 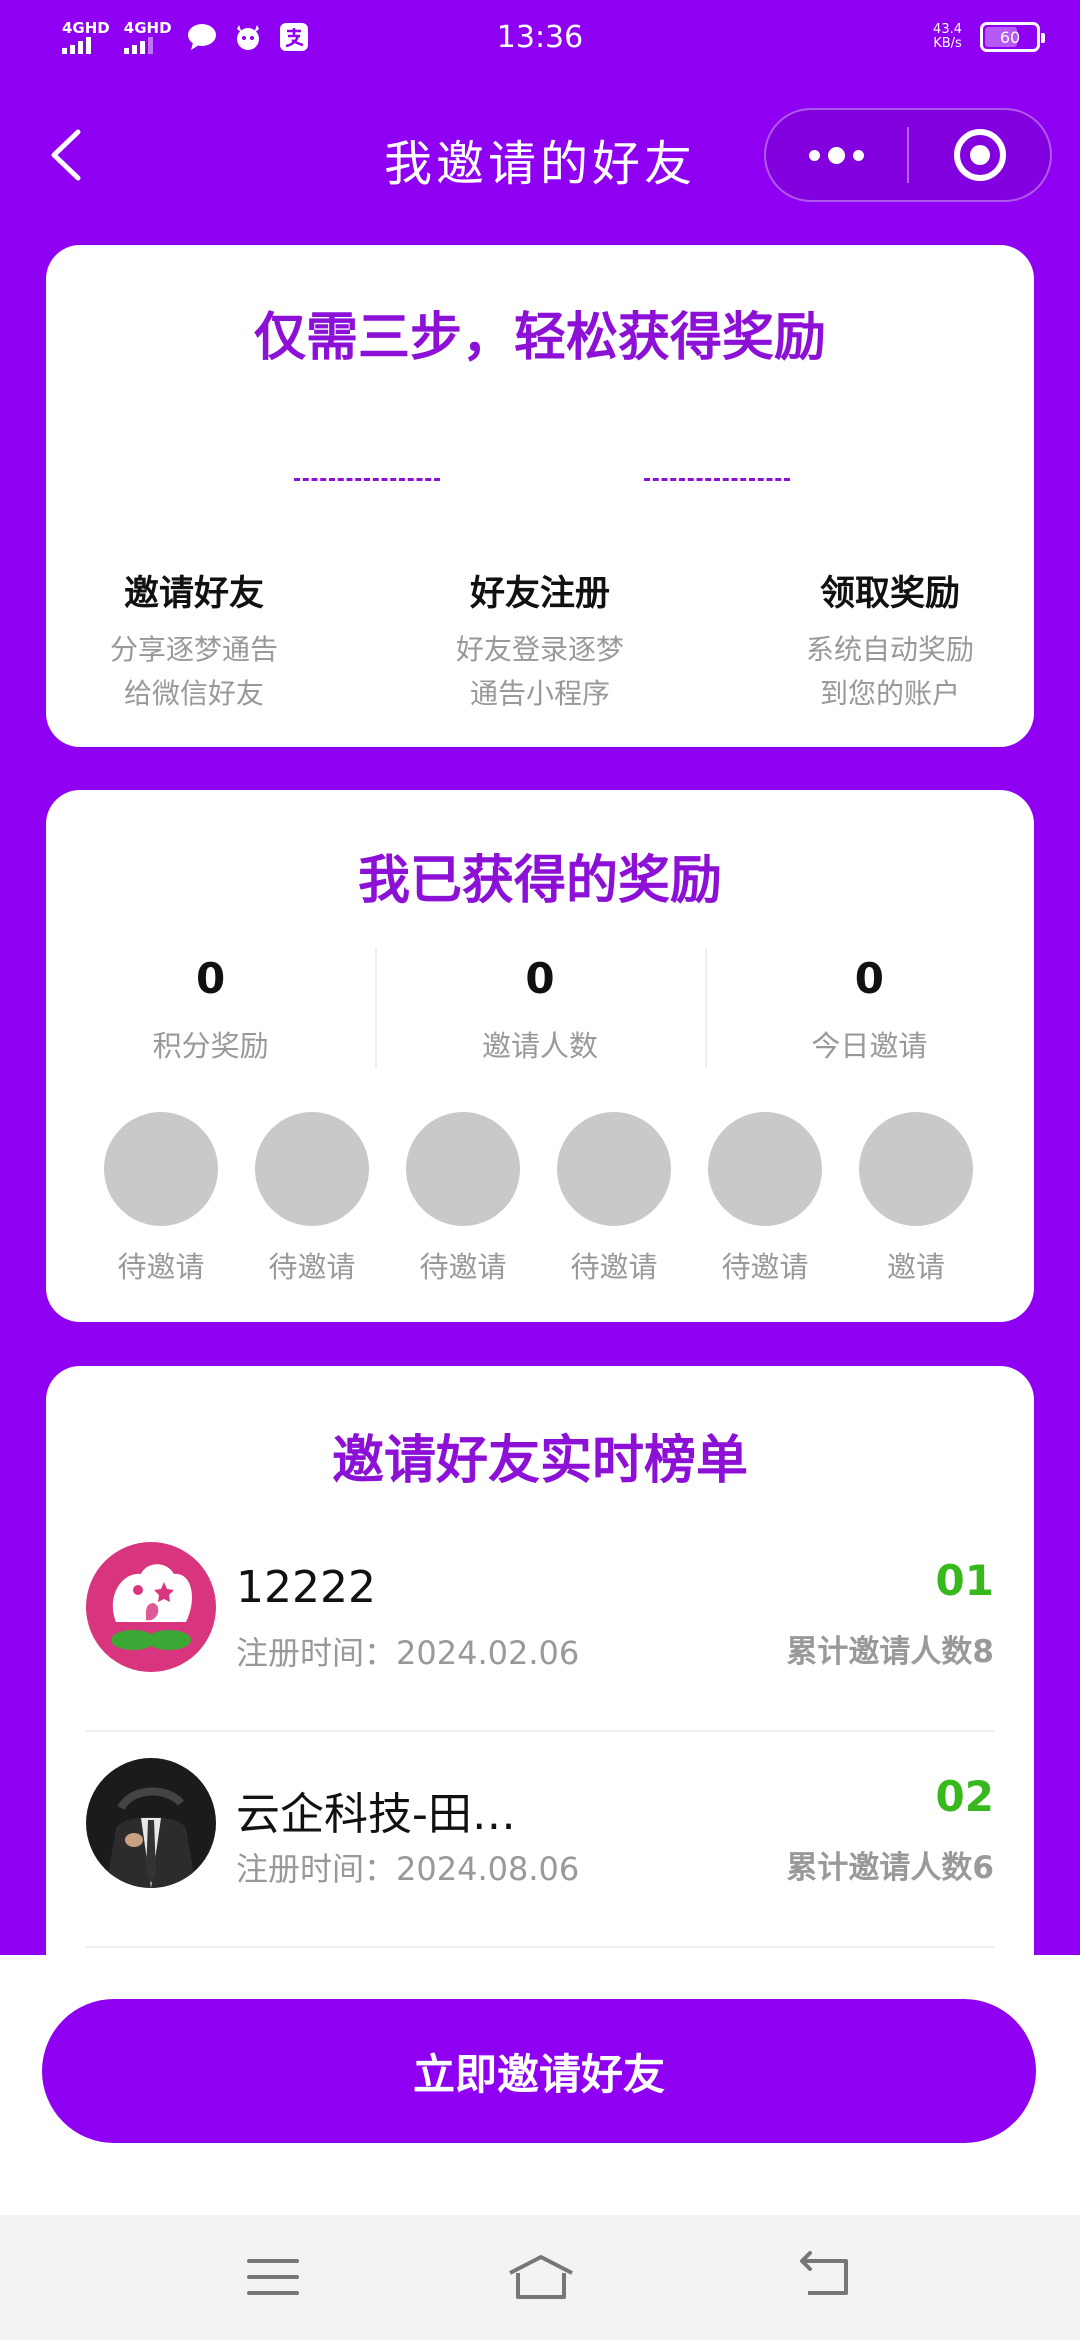 I want to click on step-desc-line1: 系统自动奖励, so click(x=889, y=649).